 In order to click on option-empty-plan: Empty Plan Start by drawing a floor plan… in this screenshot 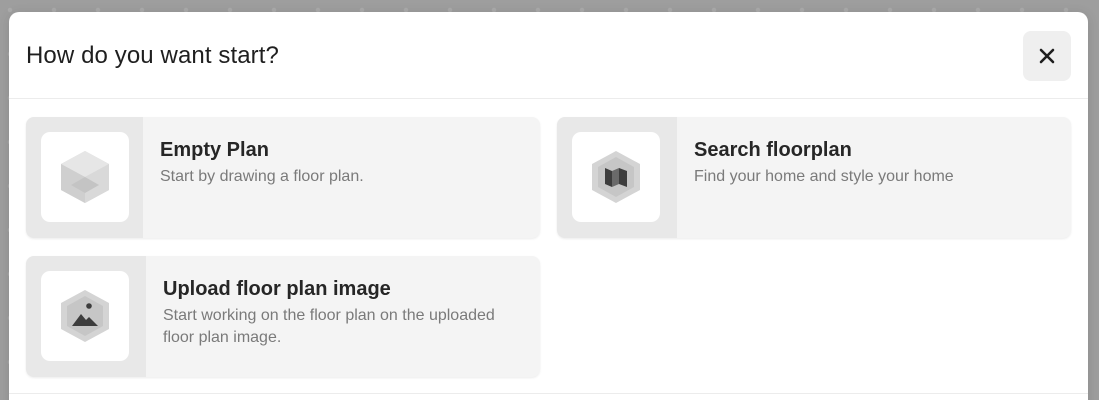, I will do `click(283, 177)`.